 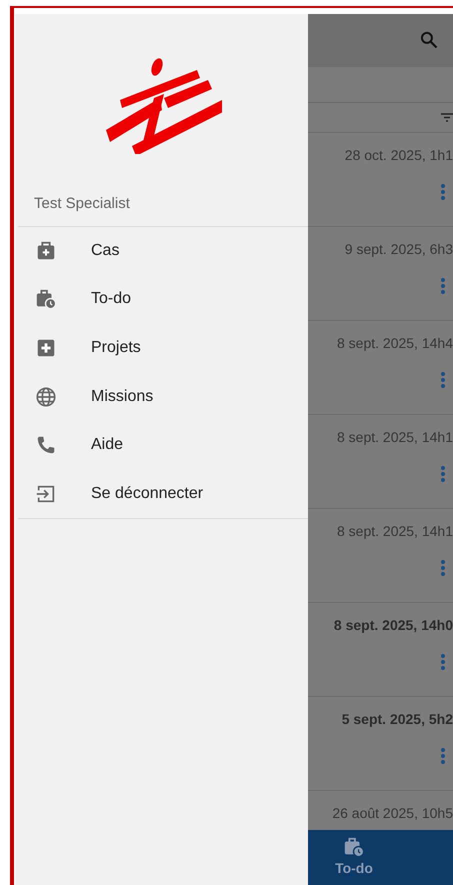 What do you see at coordinates (393, 625) in the screenshot?
I see `date-text: 8 sept. 2025, 14h0` at bounding box center [393, 625].